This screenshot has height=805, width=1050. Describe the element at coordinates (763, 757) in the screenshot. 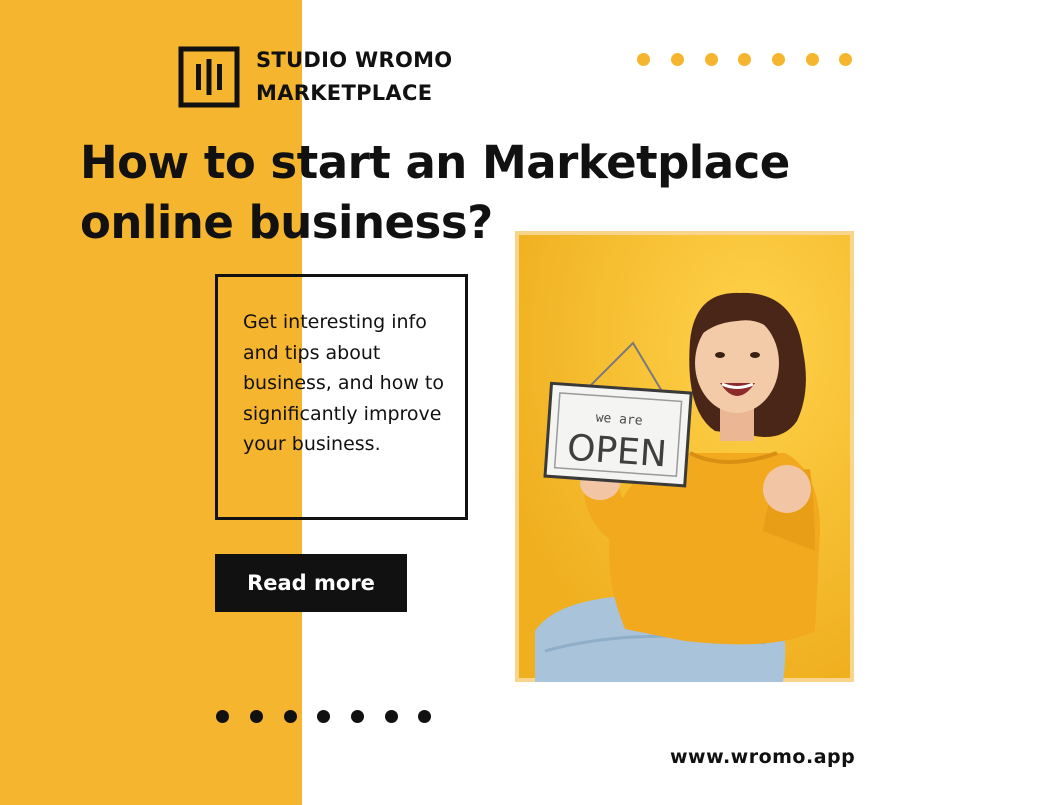

I see `website-url: www.wromo.app` at that location.